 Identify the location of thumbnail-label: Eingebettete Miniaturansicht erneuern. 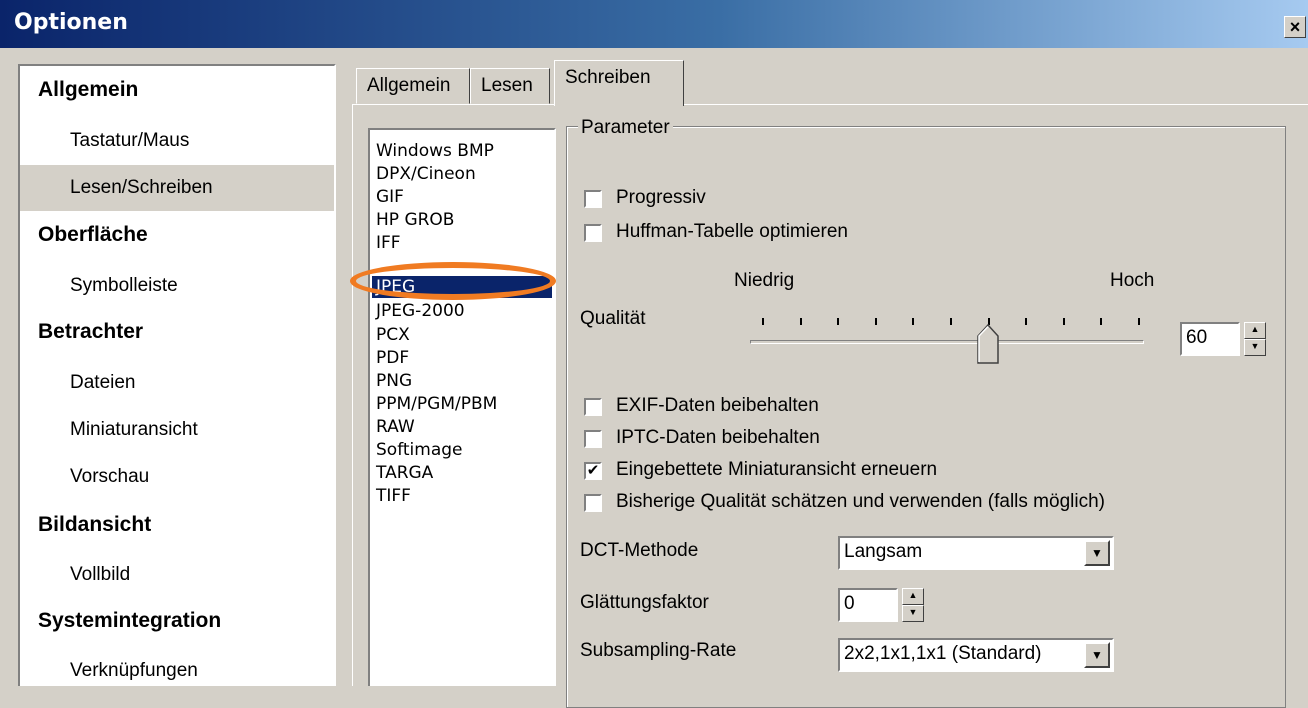
(777, 469).